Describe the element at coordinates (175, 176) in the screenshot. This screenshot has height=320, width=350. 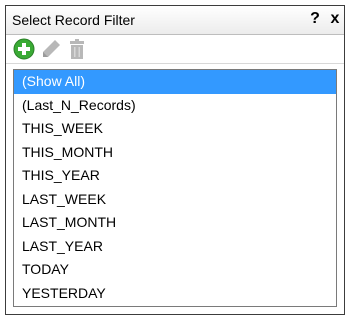
I see `list-item: THIS_YEAR` at that location.